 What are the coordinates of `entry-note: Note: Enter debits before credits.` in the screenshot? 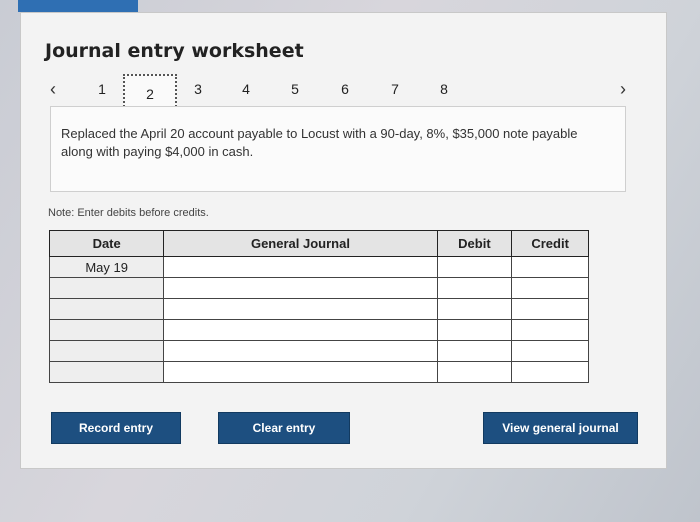 It's located at (128, 213).